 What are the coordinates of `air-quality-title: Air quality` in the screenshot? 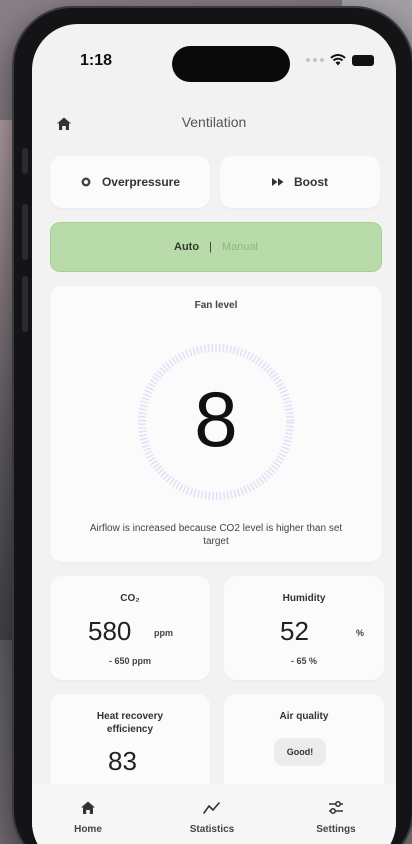 It's located at (304, 716).